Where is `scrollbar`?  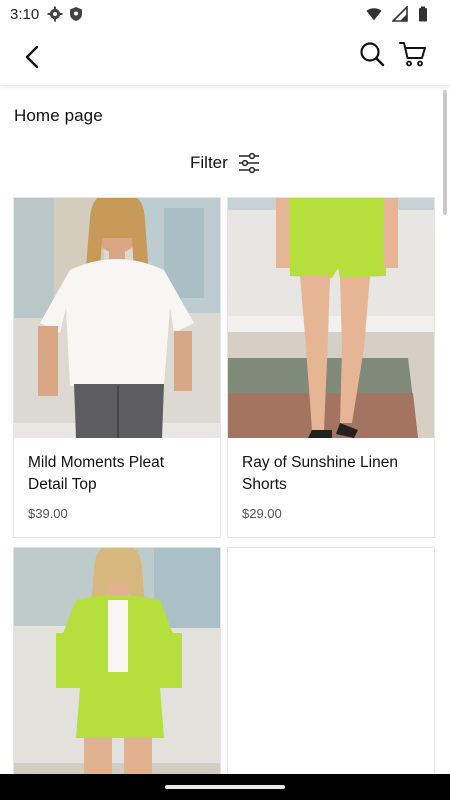 scrollbar is located at coordinates (445, 152).